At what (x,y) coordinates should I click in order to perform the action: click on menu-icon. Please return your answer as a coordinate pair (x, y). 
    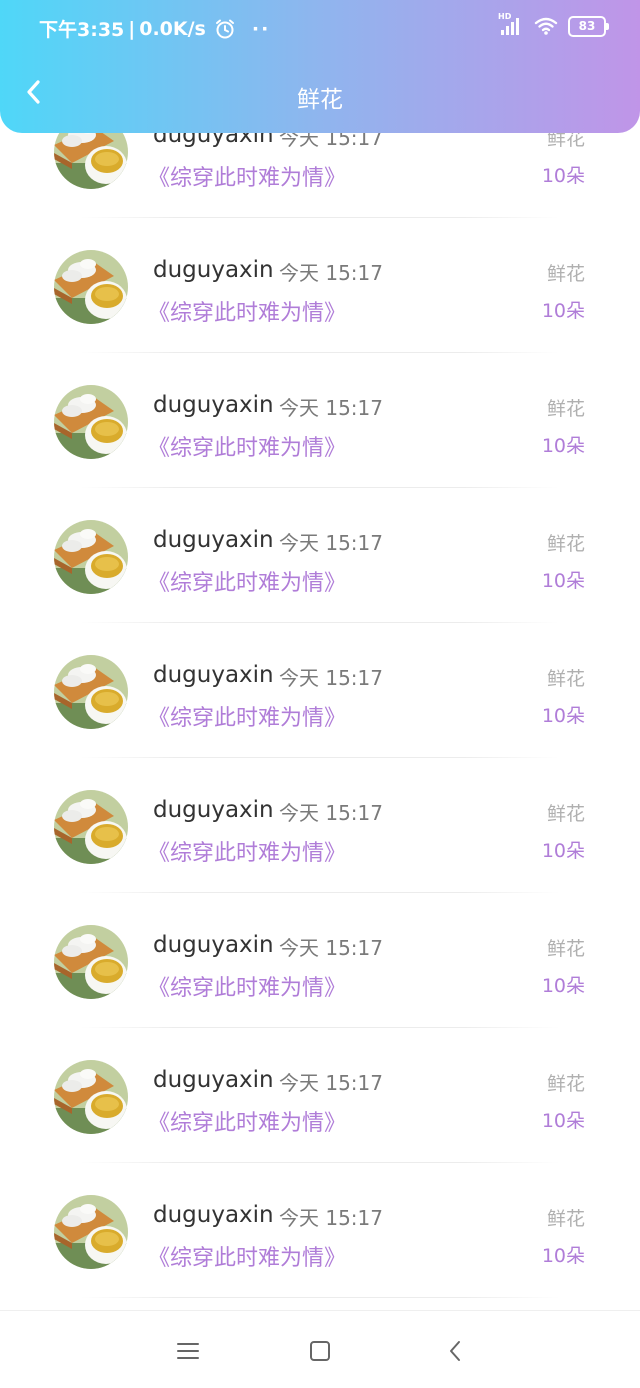
    Looking at the image, I should click on (188, 1351).